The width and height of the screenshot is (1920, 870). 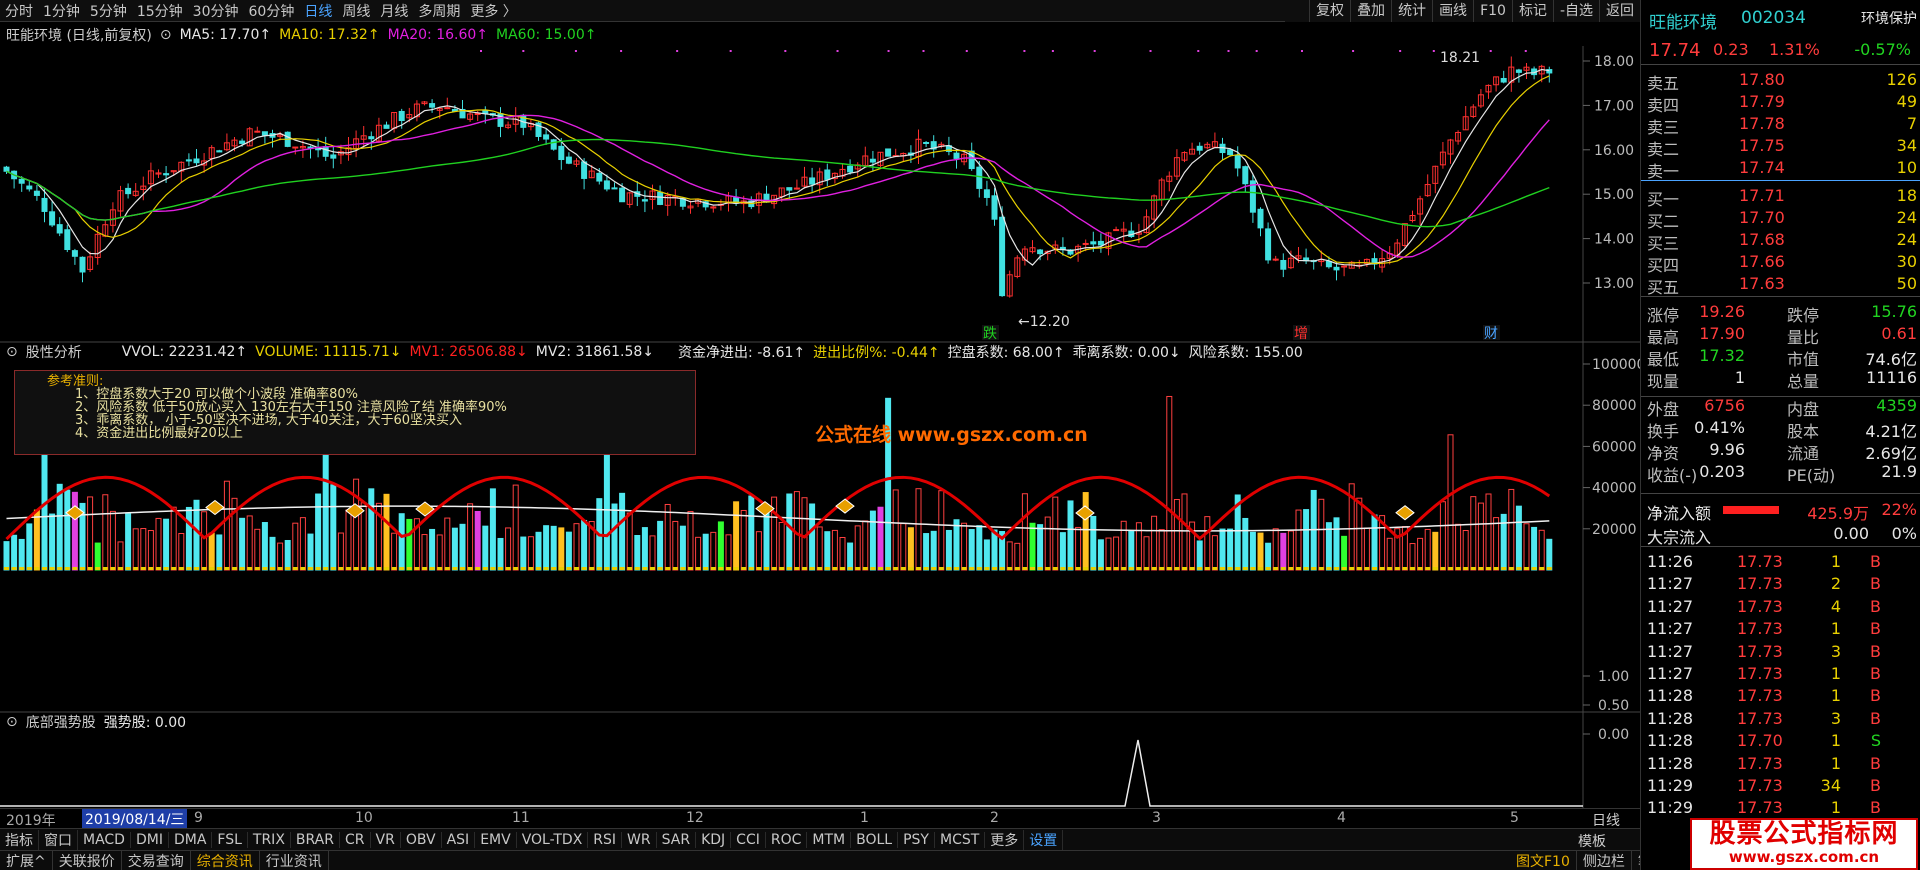 I want to click on menu-item: 1分钟, so click(x=61, y=11).